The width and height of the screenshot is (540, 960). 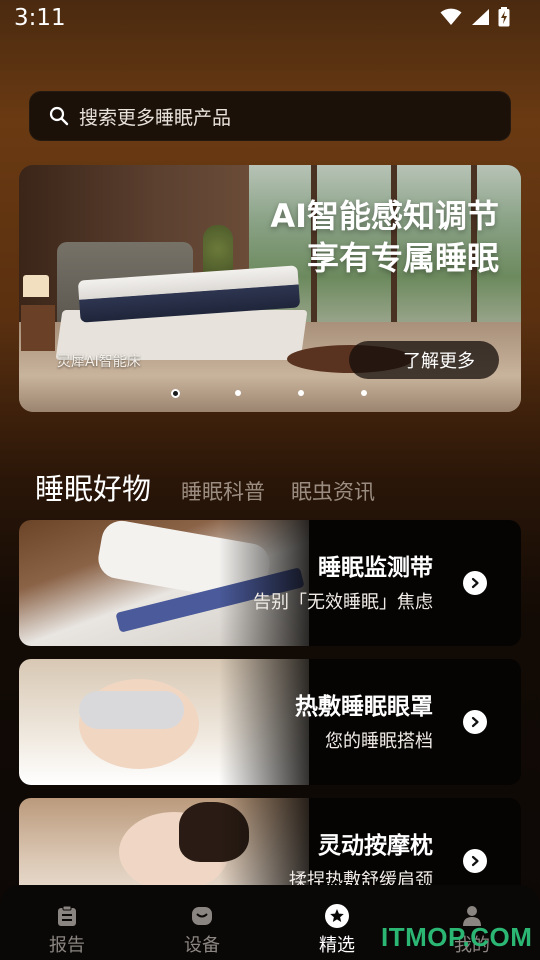 I want to click on banner-title-line1: AI智能感知调节, so click(x=384, y=216).